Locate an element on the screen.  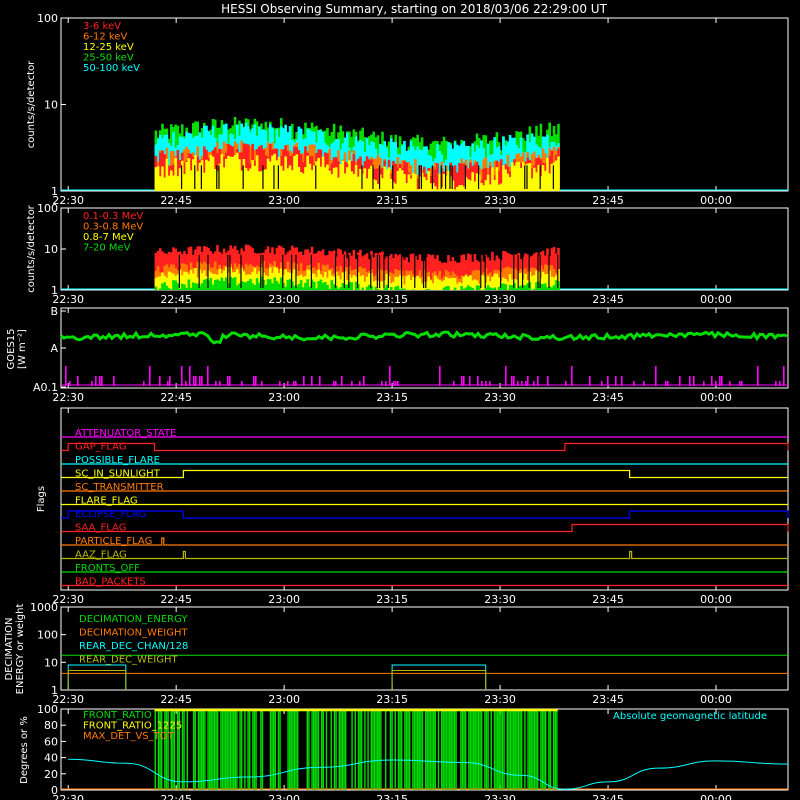
decimation-y-tick-label: 1 is located at coordinates (54, 690).